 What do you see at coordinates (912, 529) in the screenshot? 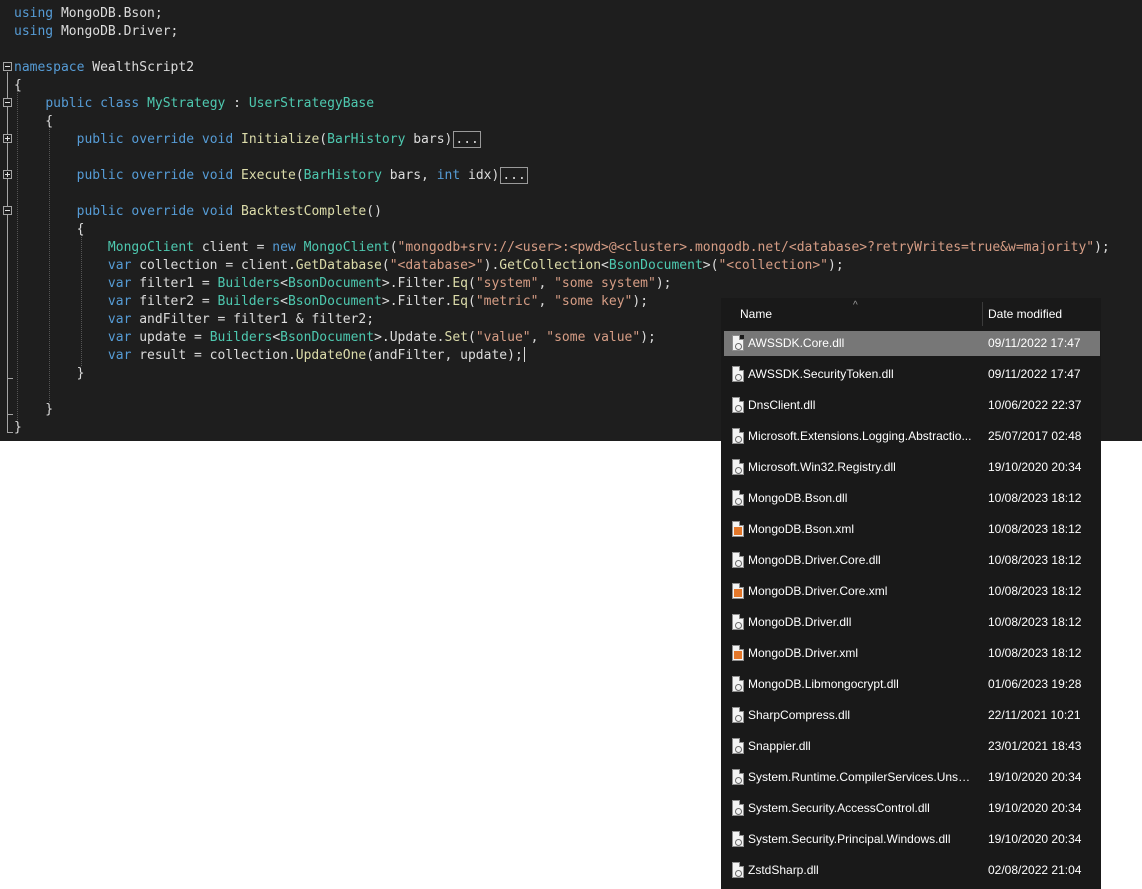
I see `file-row: MongoDB.Bson.xml 10/08/2023 18:12` at bounding box center [912, 529].